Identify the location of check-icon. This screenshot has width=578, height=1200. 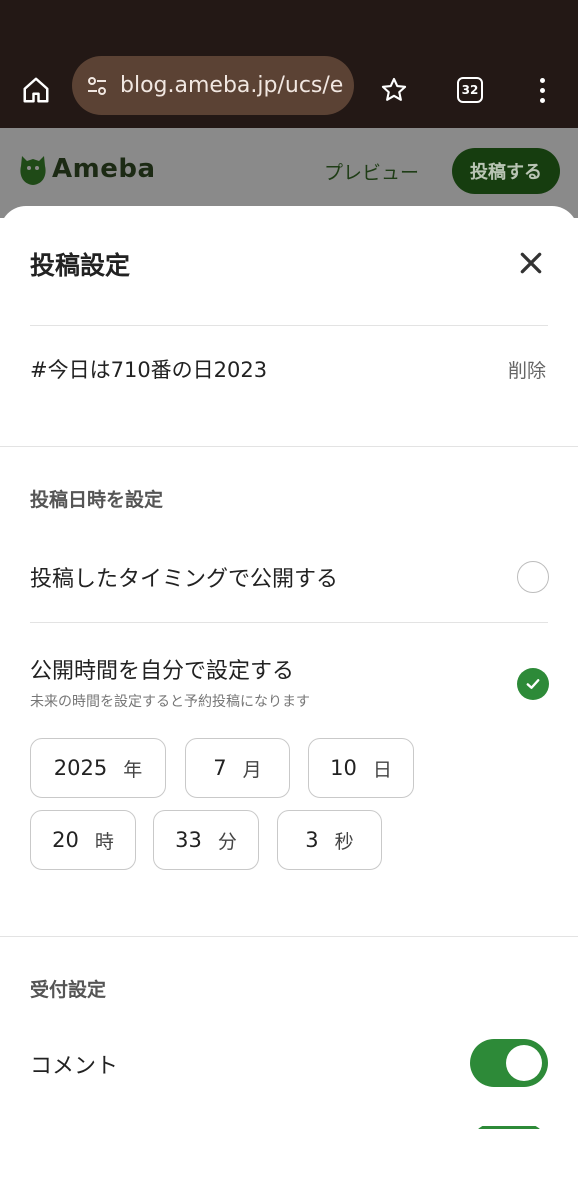
(533, 684).